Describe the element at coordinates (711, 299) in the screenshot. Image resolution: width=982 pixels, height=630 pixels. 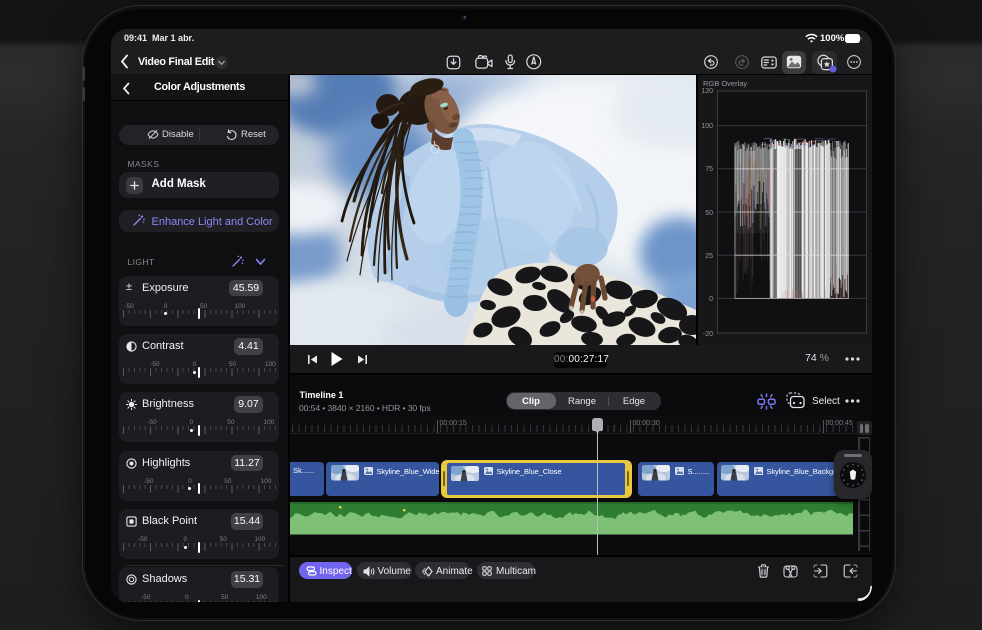
I see `svg-text: 0` at that location.